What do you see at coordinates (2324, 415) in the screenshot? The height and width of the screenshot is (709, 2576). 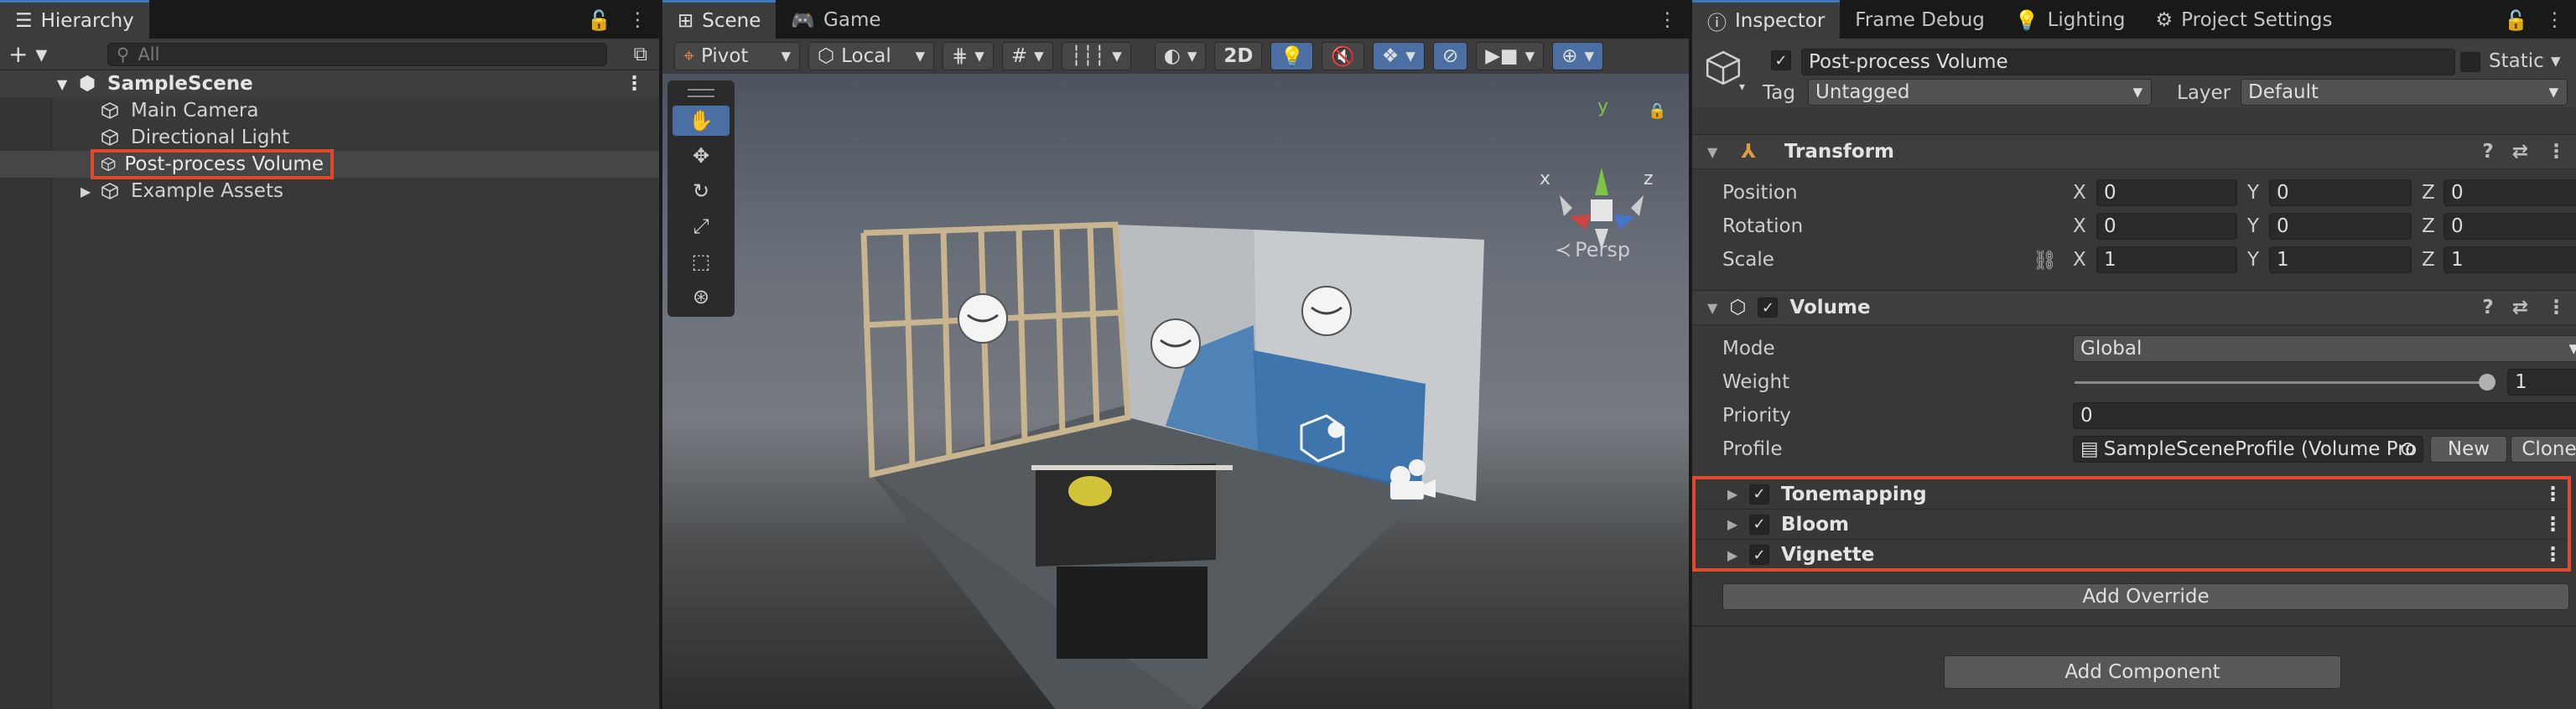 I see `priority-field: 0` at bounding box center [2324, 415].